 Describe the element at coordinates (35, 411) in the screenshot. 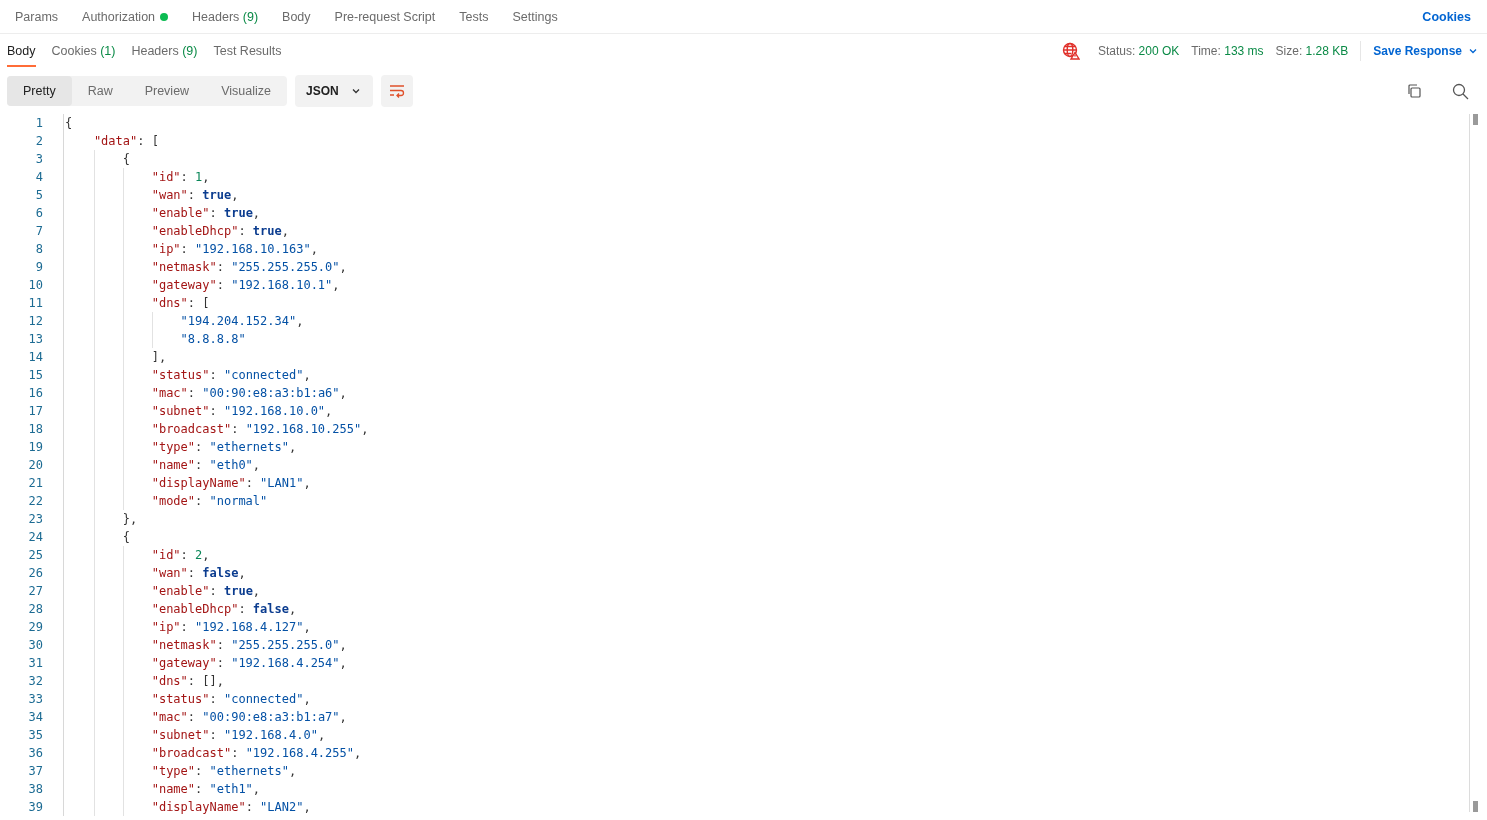

I see `line-number: 17` at that location.